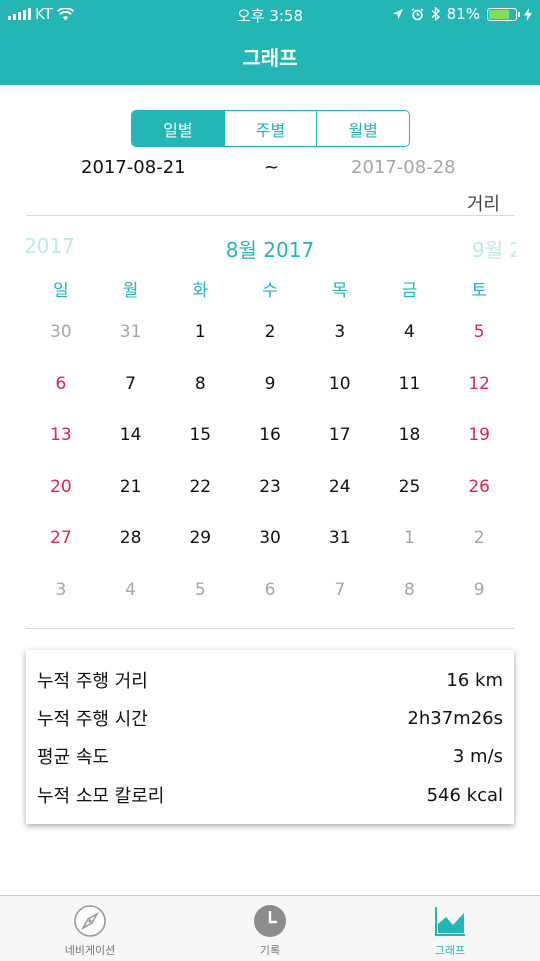  What do you see at coordinates (131, 492) in the screenshot?
I see `calendar-day: 21` at bounding box center [131, 492].